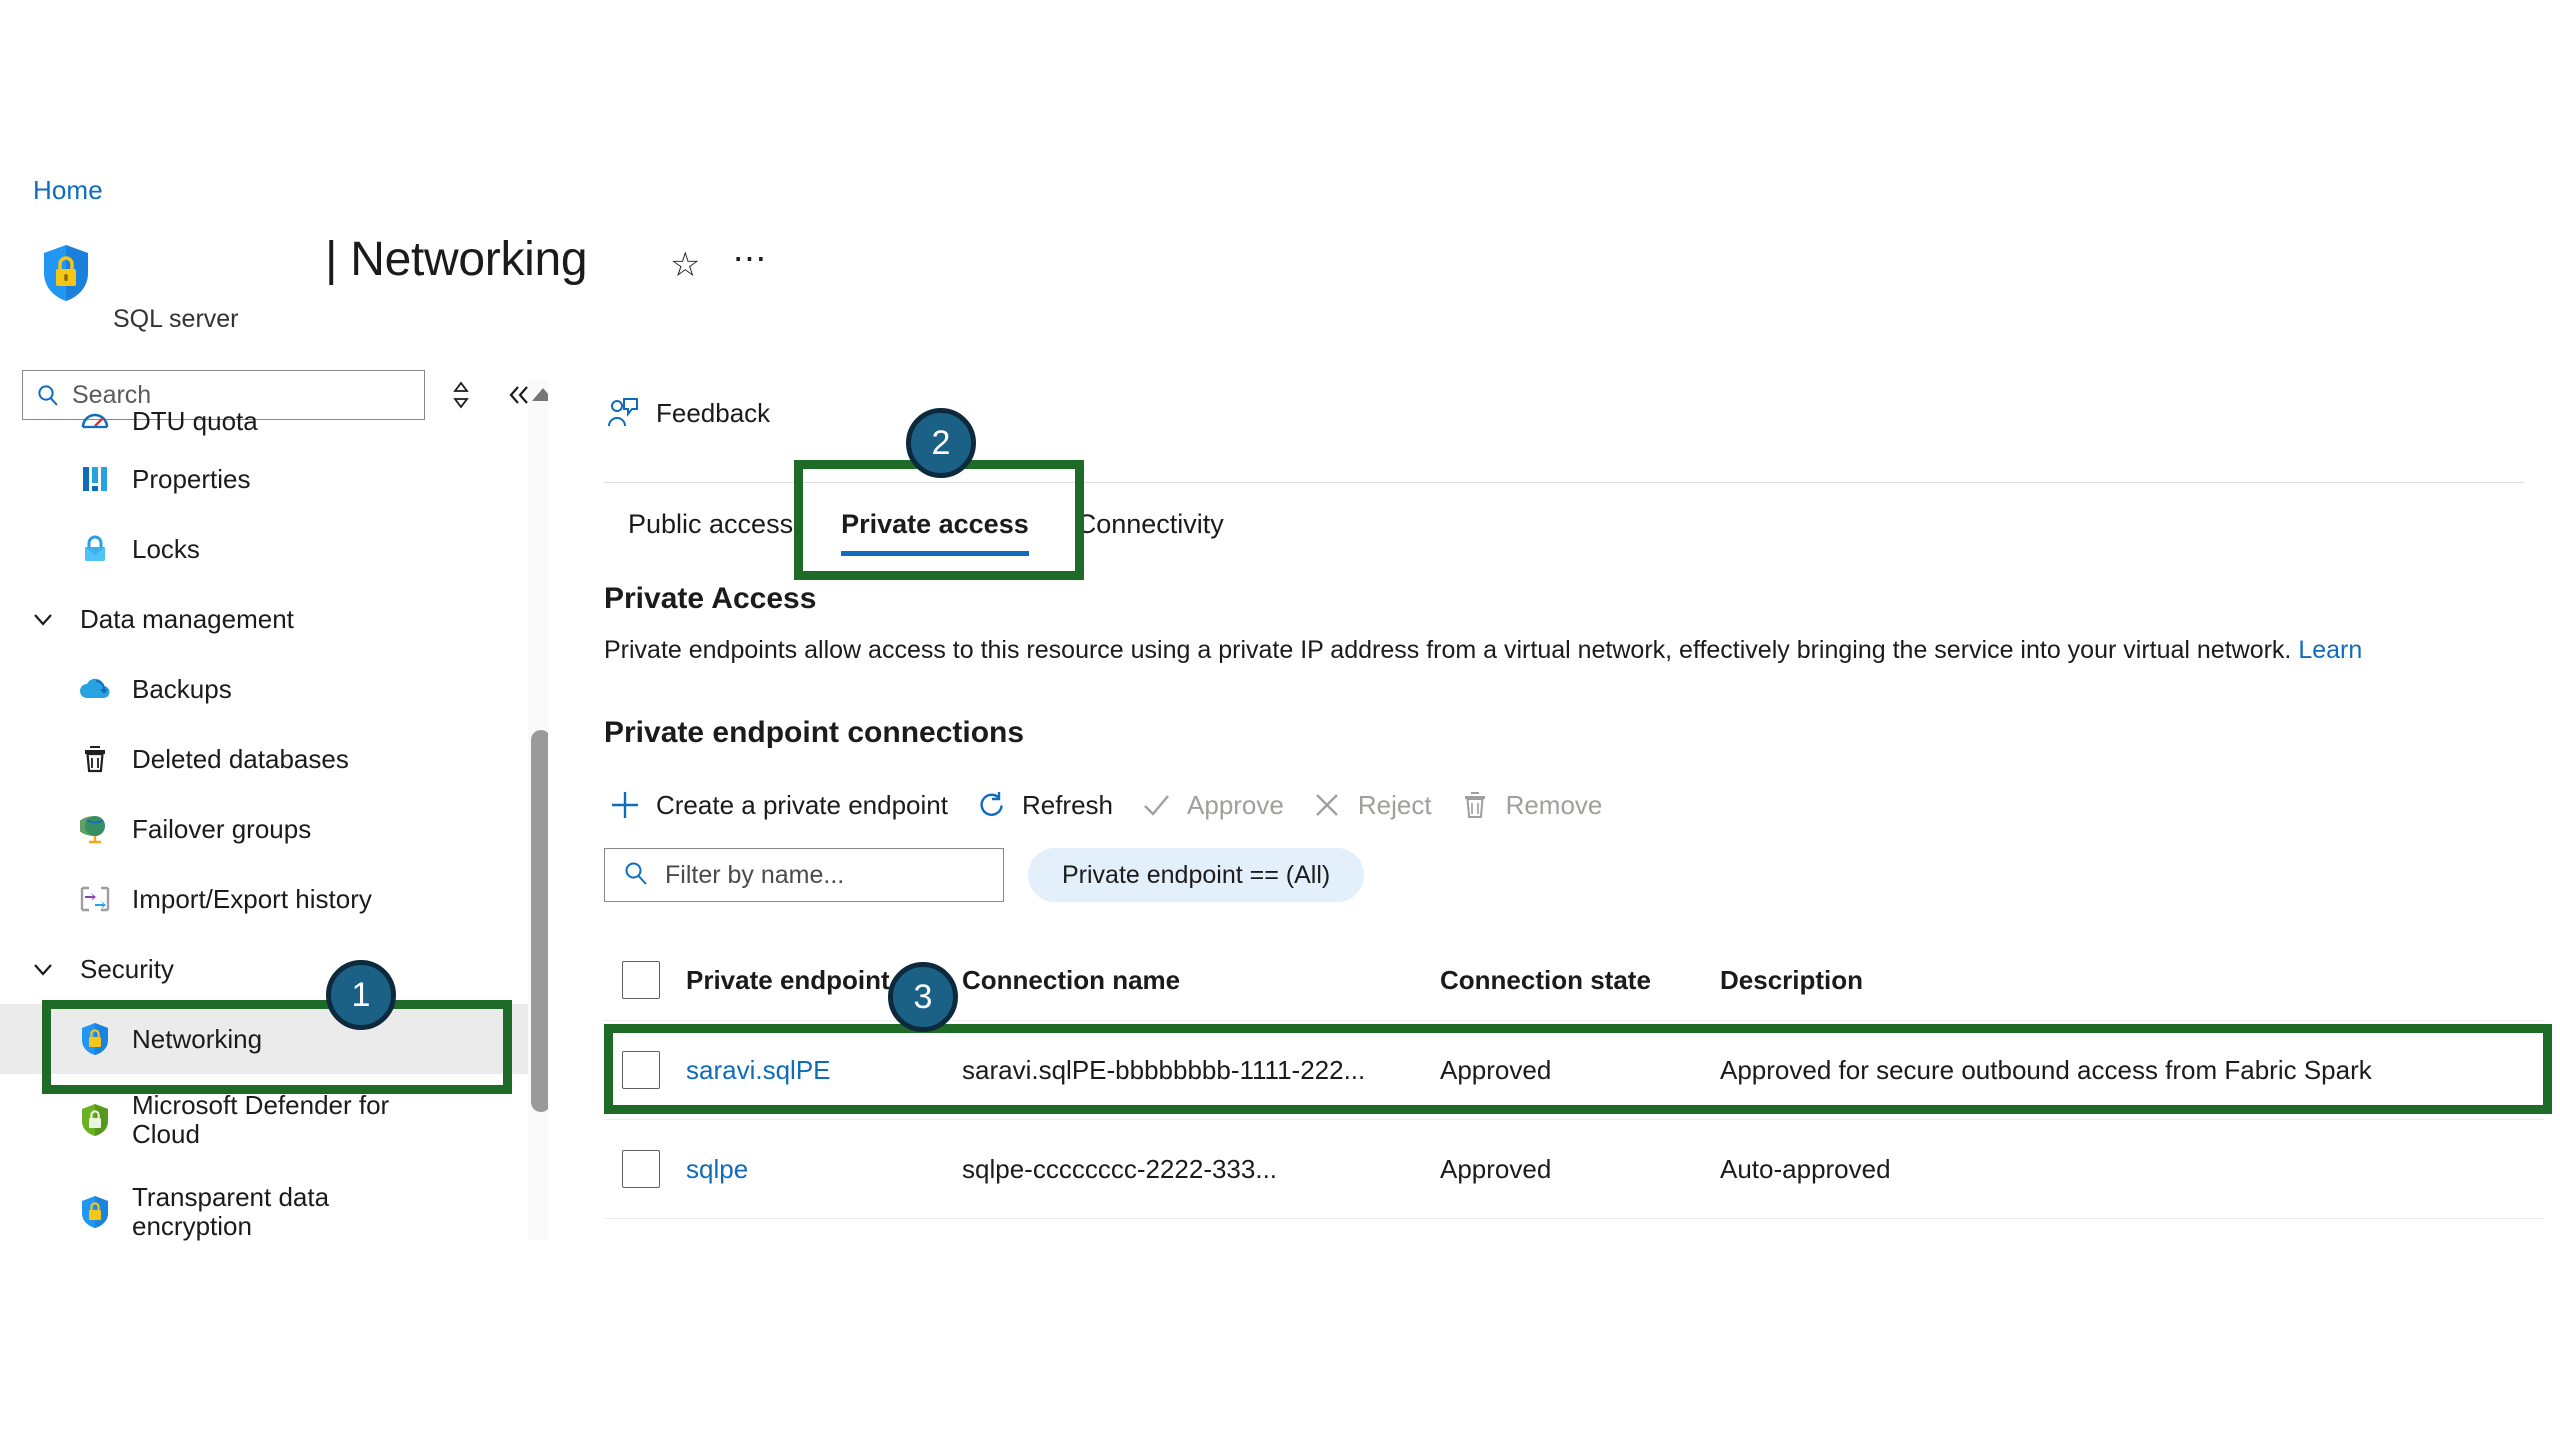 This screenshot has height=1440, width=2560. Describe the element at coordinates (1554, 804) in the screenshot. I see `command-label: Remove` at that location.